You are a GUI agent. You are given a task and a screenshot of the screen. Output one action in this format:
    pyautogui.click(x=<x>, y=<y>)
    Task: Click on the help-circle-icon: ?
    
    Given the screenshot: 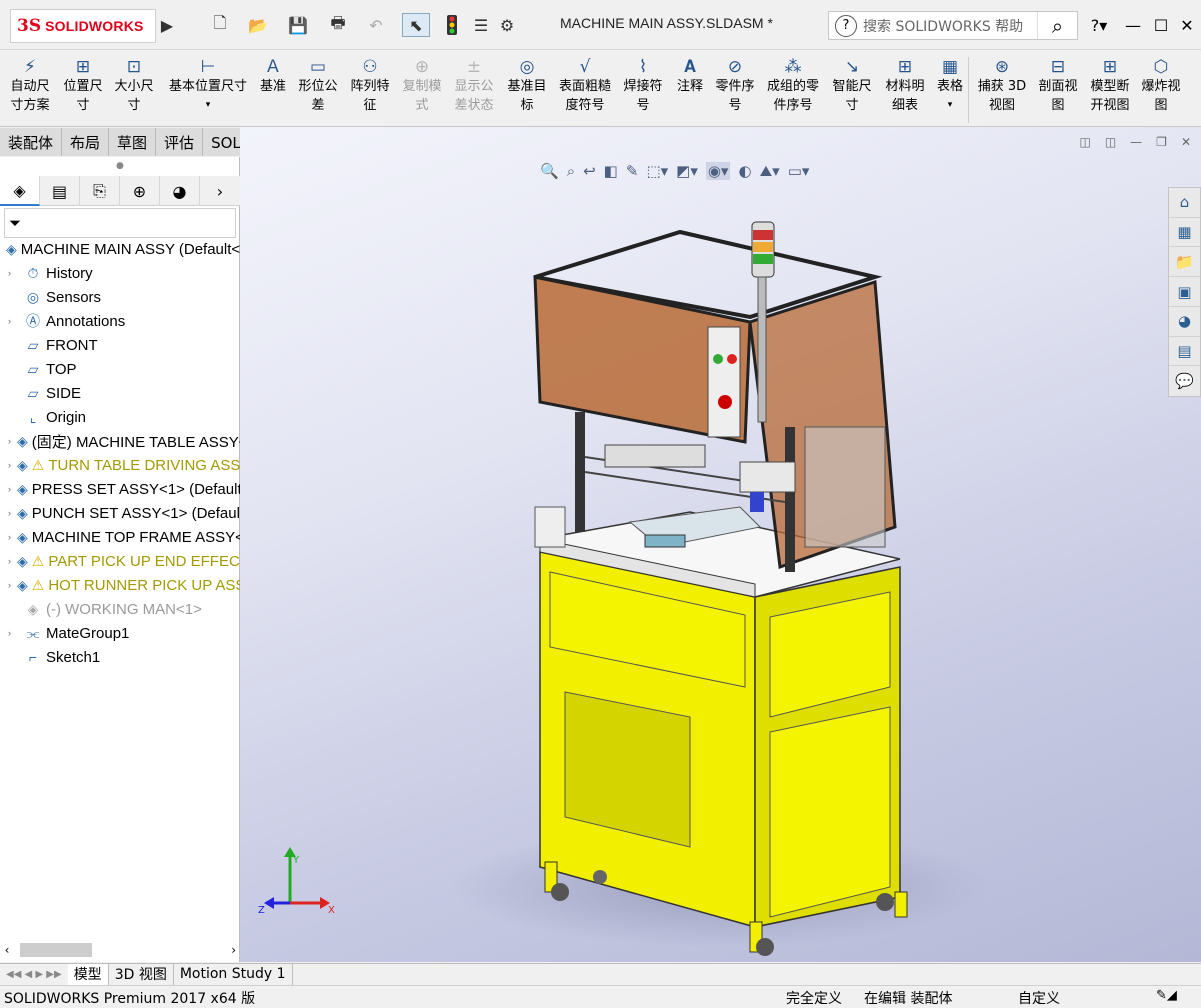 What is the action you would take?
    pyautogui.click(x=846, y=25)
    